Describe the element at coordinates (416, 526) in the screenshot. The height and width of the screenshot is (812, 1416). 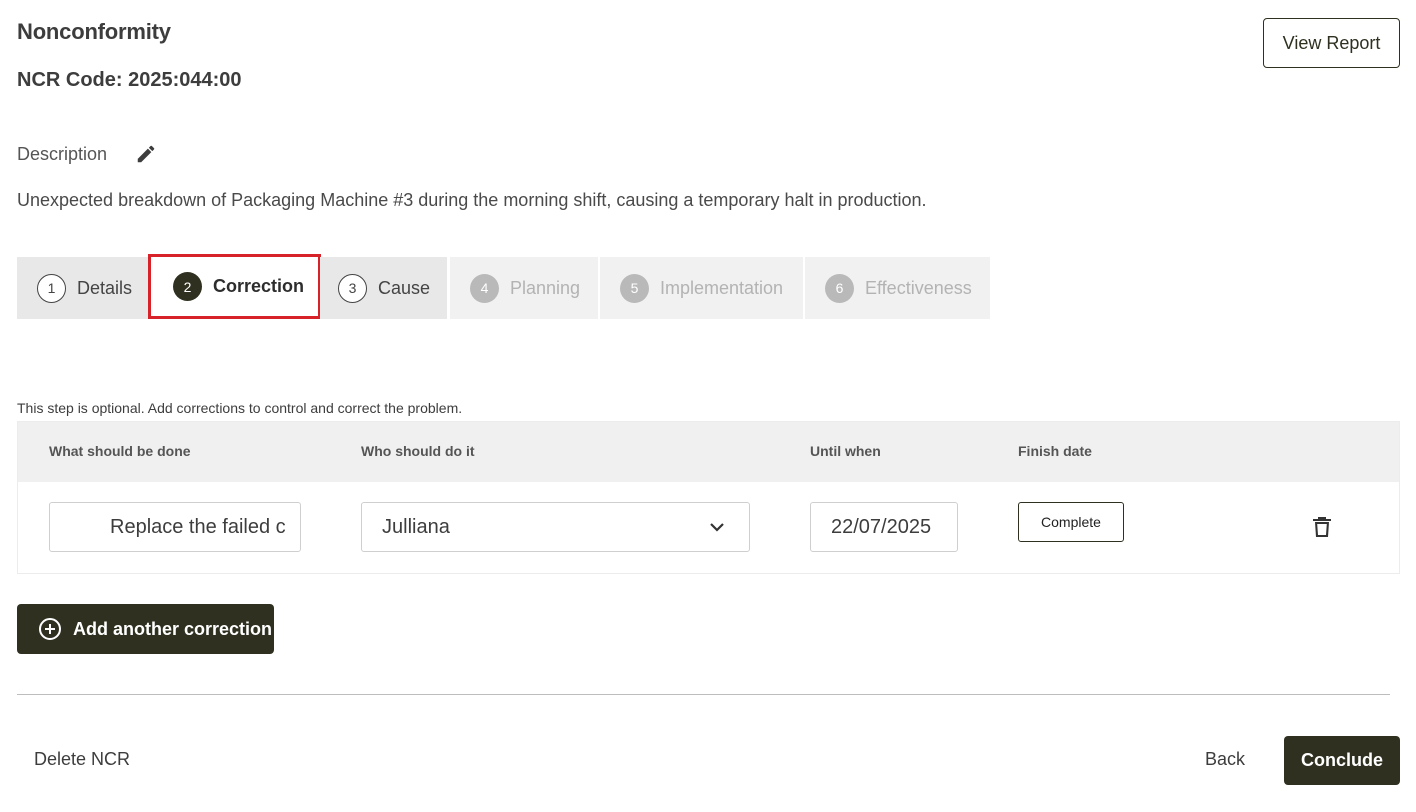
I see `select-value: Julliana` at that location.